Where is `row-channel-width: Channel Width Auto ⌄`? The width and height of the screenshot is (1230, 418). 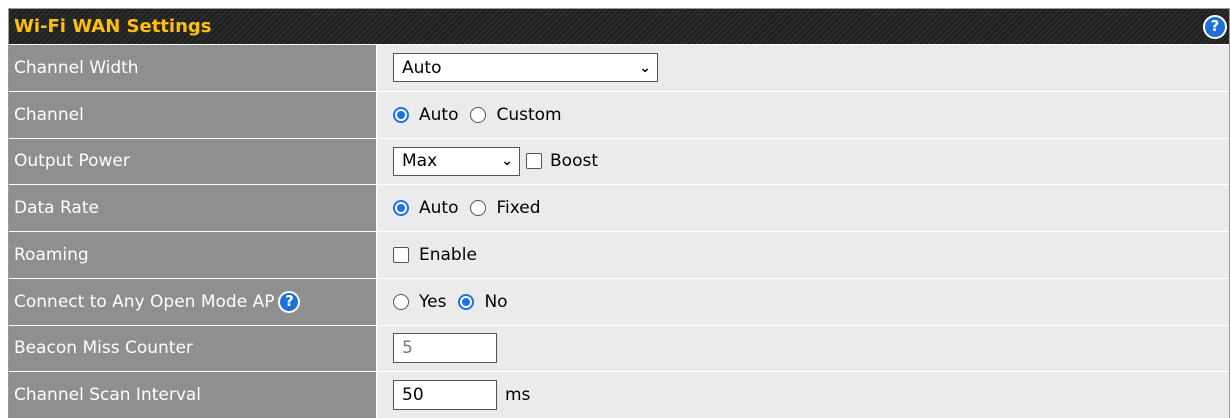 row-channel-width: Channel Width Auto ⌄ is located at coordinates (619, 67).